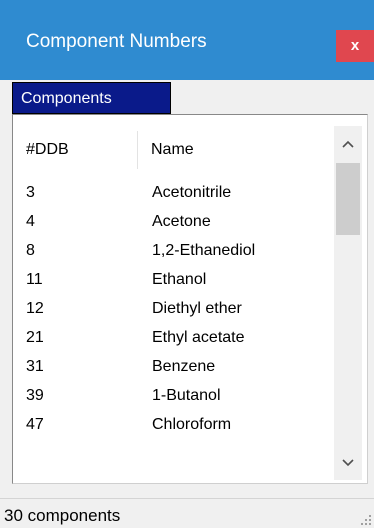 This screenshot has width=374, height=528. Describe the element at coordinates (172, 150) in the screenshot. I see `column-header-name: Name` at that location.